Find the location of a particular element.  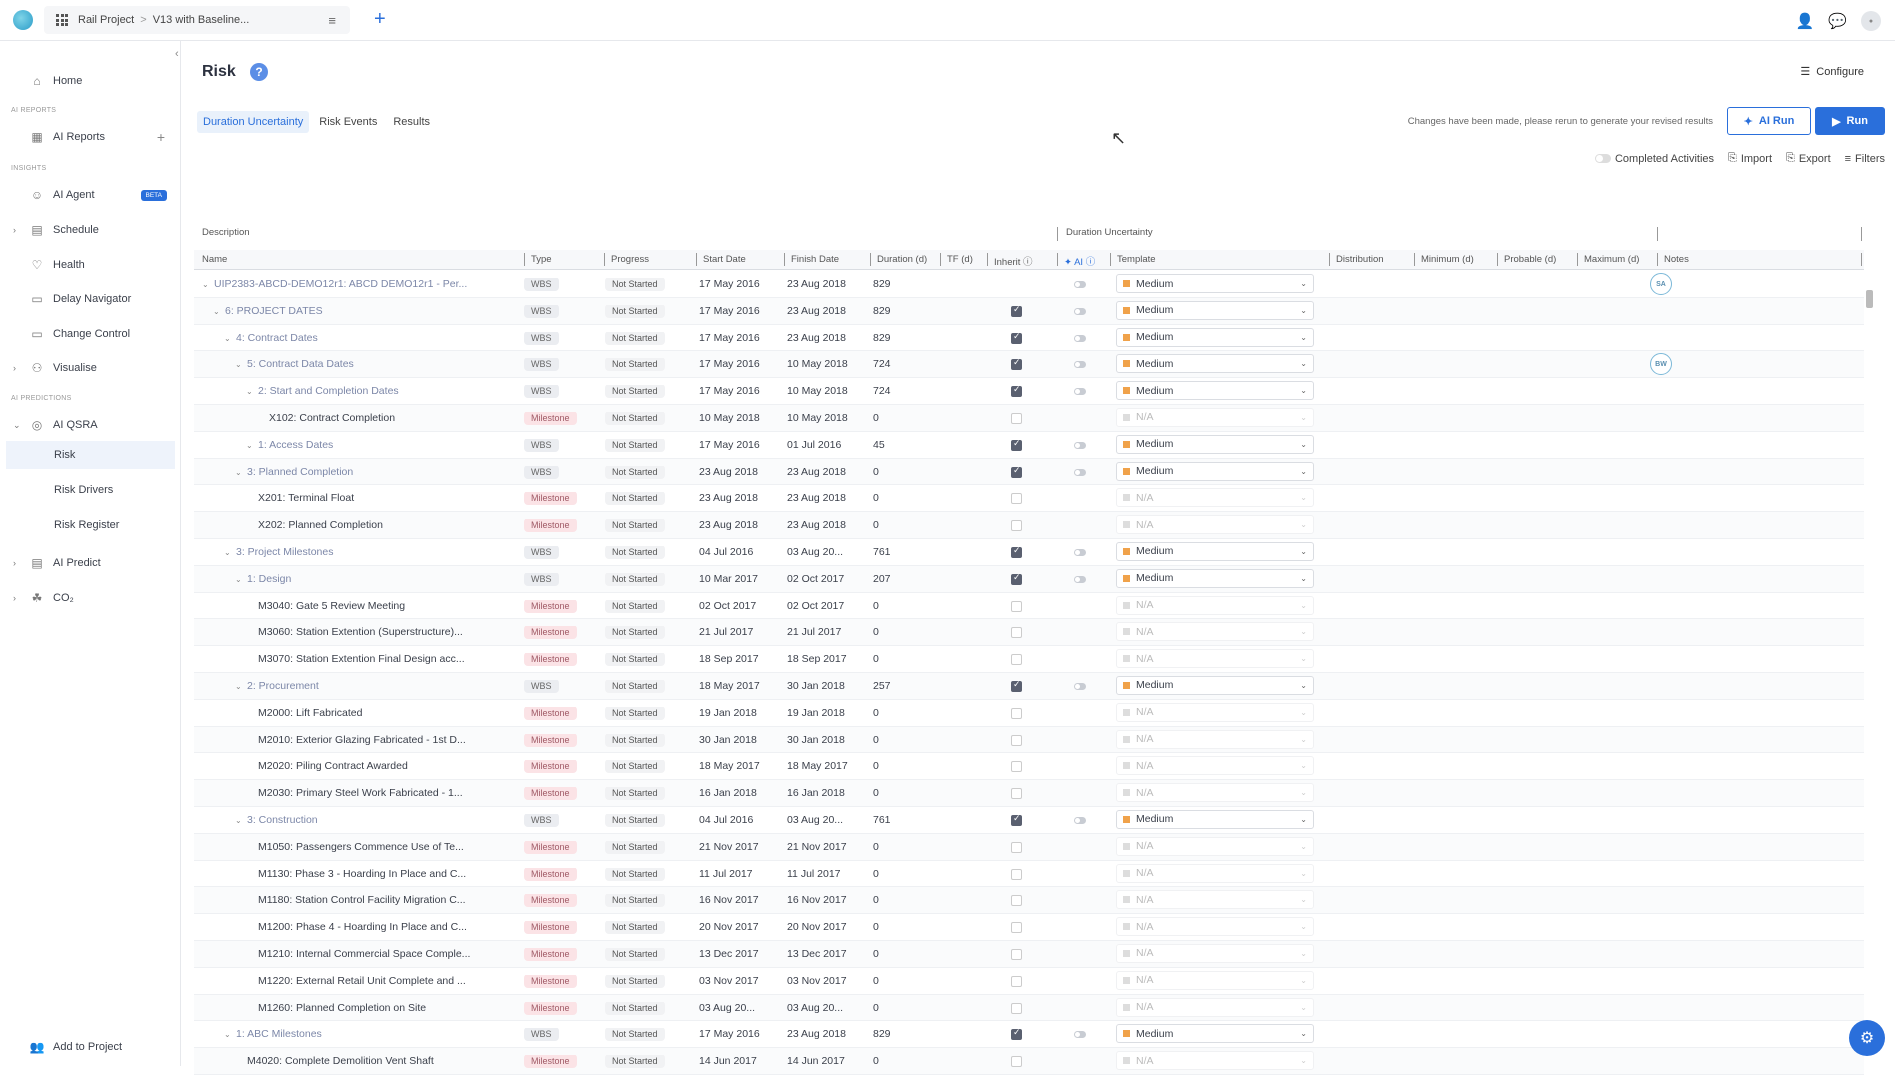

completed-activities-toggle: Completed Activities is located at coordinates (1654, 159).